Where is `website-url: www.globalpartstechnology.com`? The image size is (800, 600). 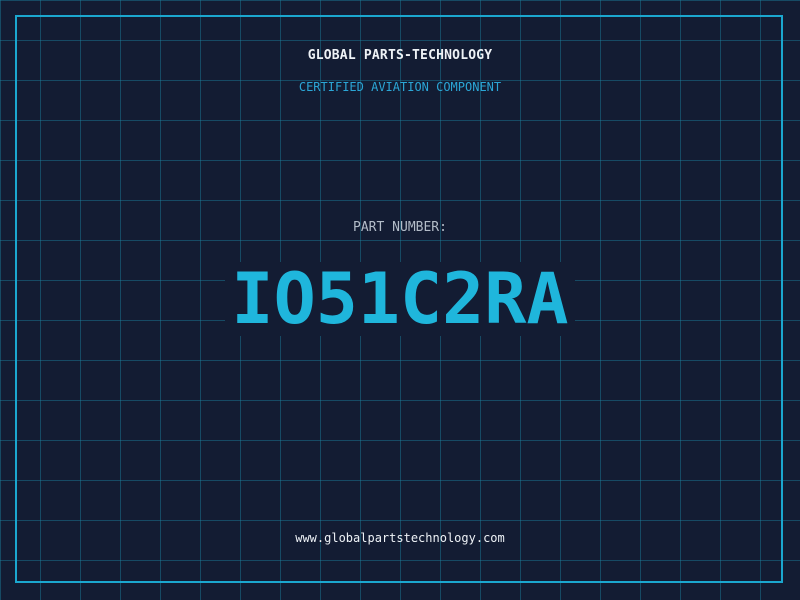
website-url: www.globalpartstechnology.com is located at coordinates (400, 538).